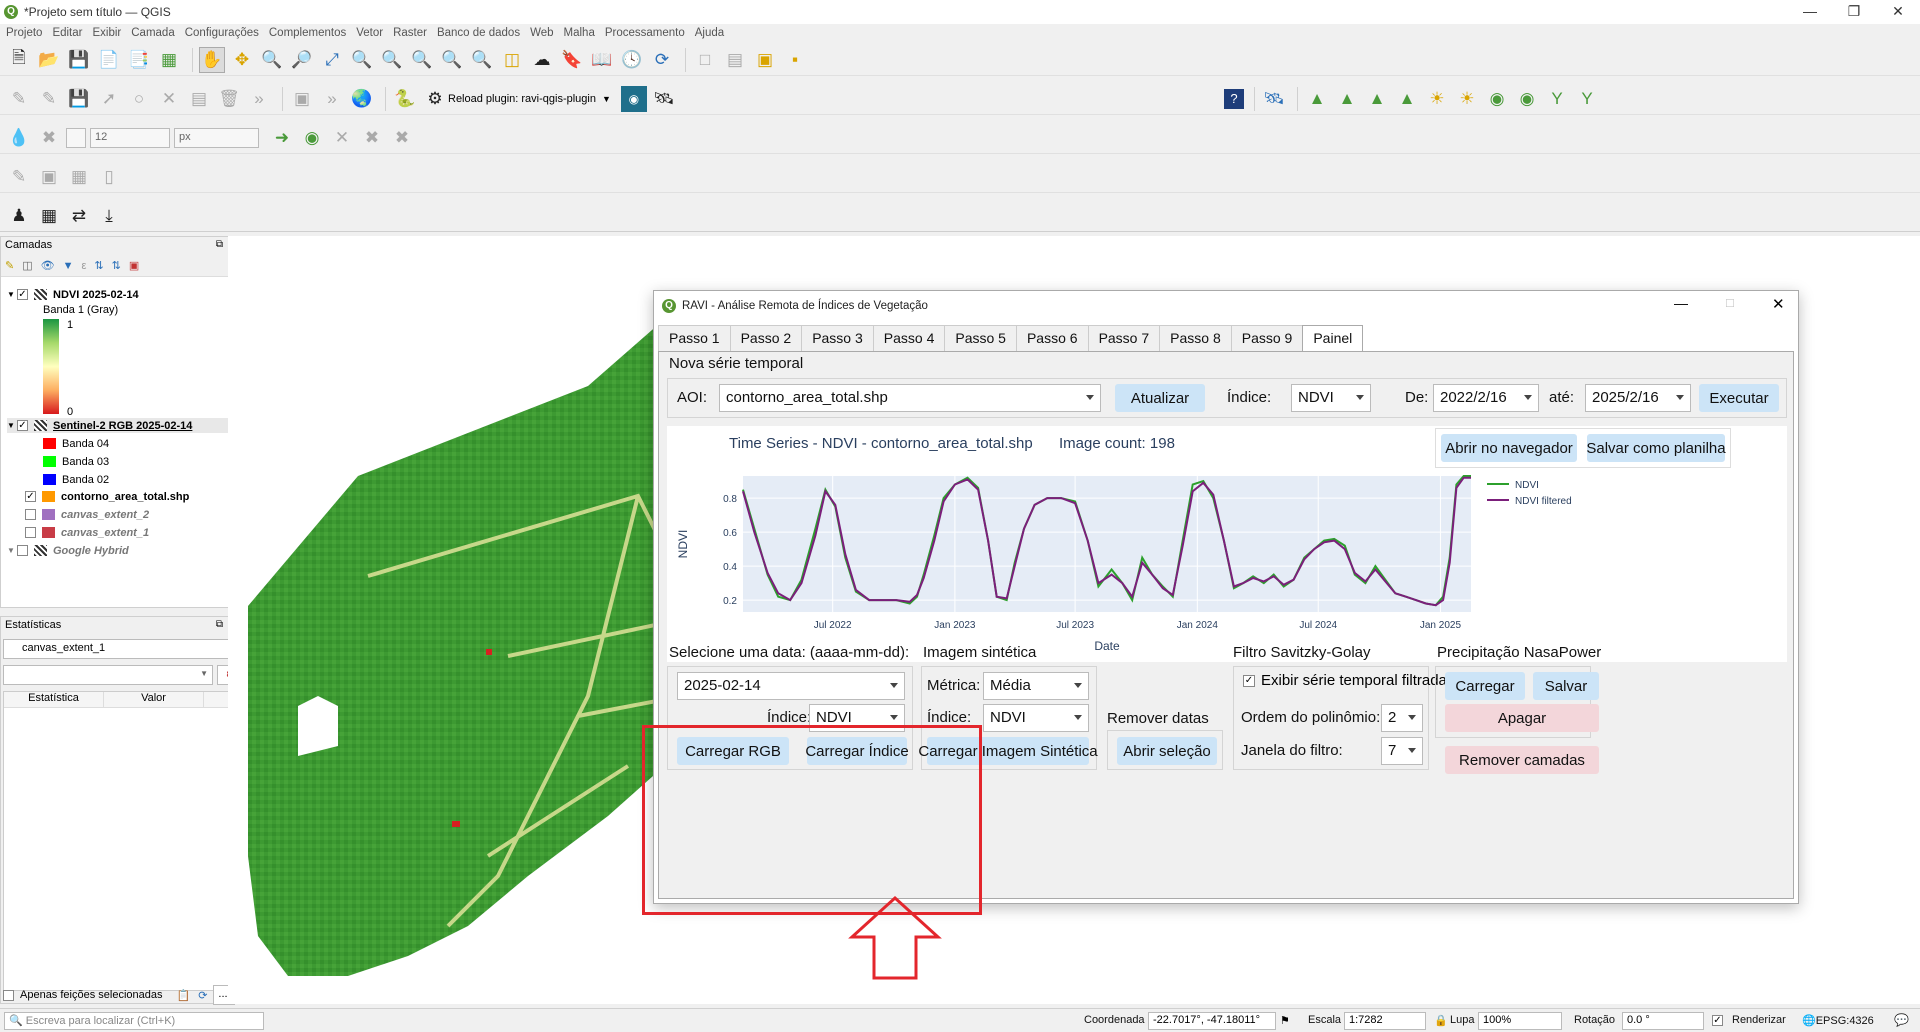  I want to click on label-tool-icon: ▣, so click(302, 99).